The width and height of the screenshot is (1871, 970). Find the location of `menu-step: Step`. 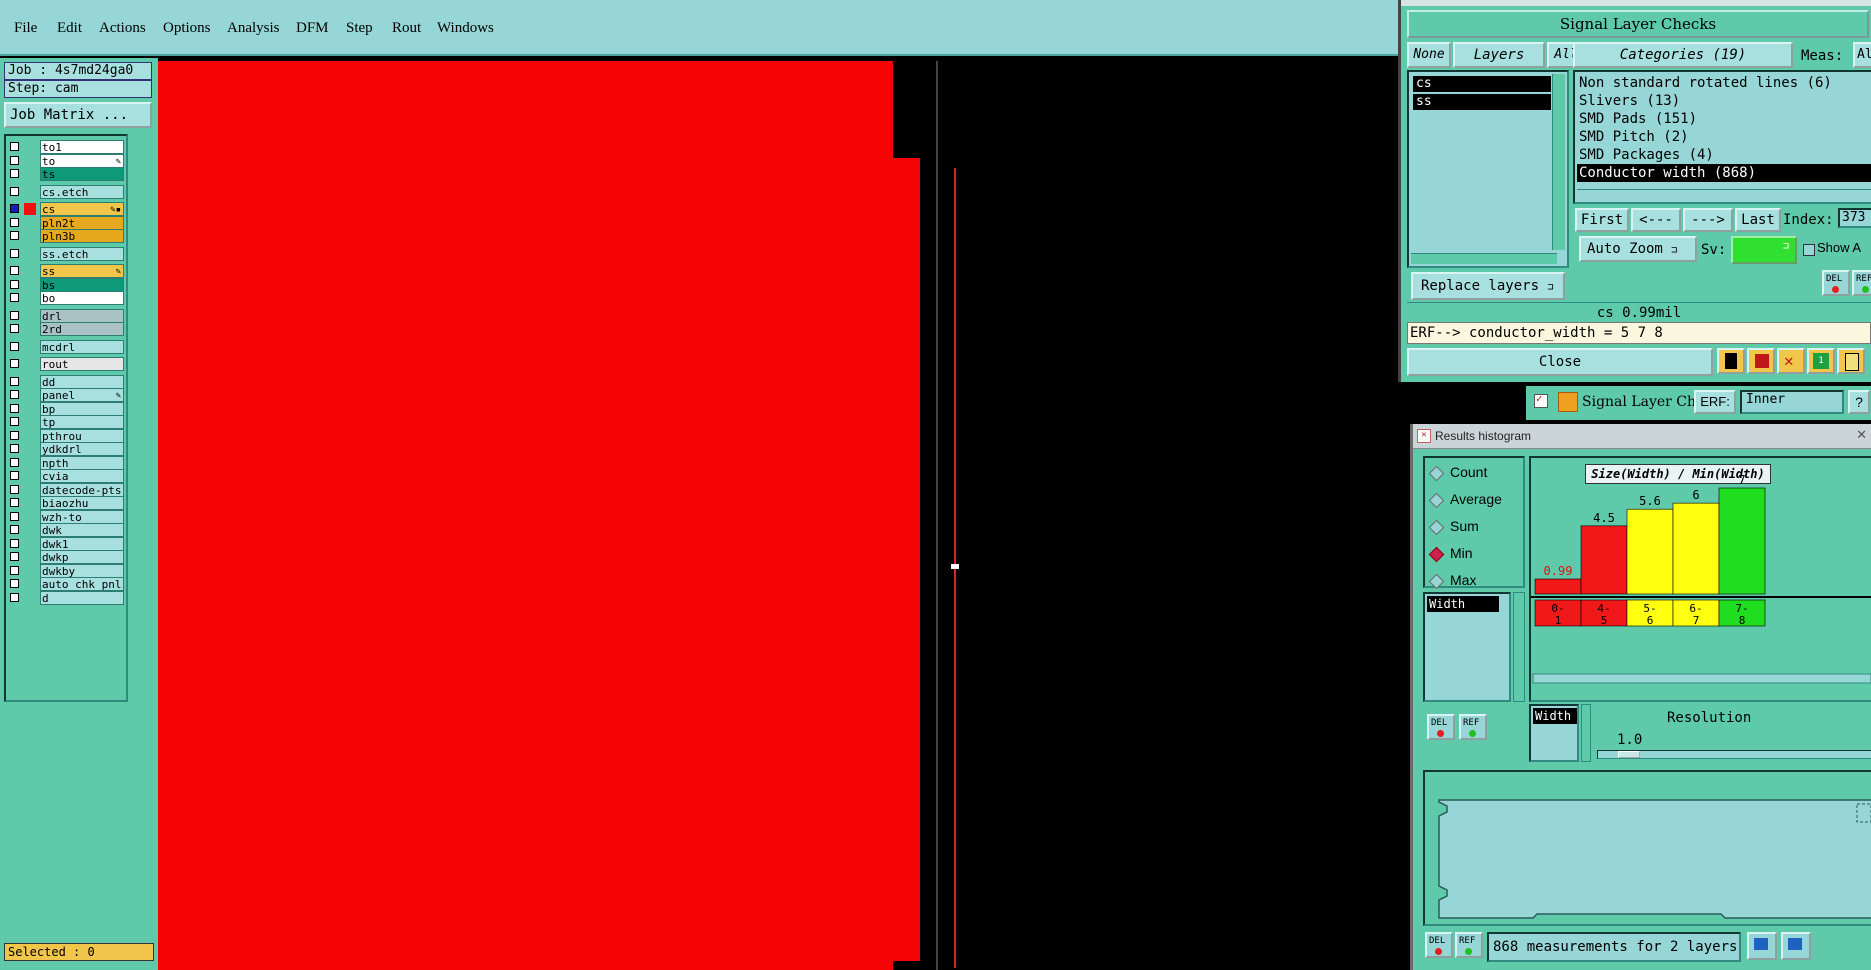

menu-step: Step is located at coordinates (359, 28).